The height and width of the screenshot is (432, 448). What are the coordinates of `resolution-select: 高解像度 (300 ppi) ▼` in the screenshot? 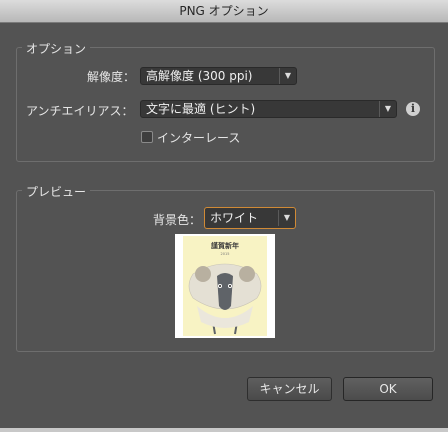 It's located at (218, 76).